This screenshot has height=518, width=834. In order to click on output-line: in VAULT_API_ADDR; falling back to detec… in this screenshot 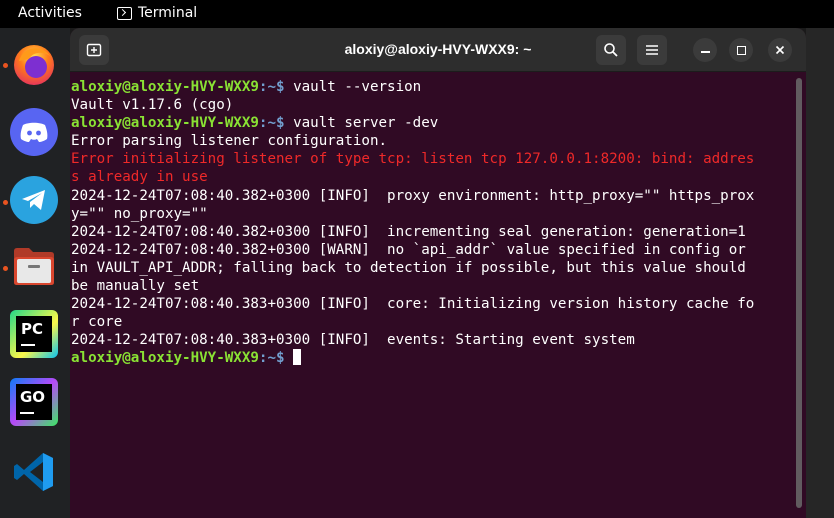, I will do `click(438, 268)`.